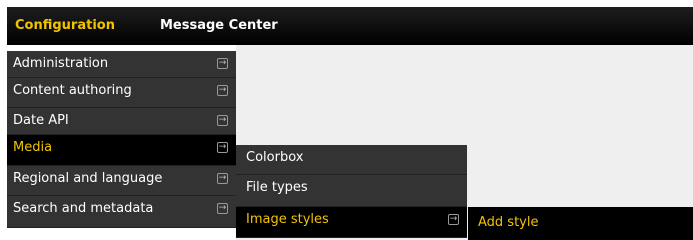  I want to click on menu-item-search-metadata: Search and metadata →, so click(121, 212).